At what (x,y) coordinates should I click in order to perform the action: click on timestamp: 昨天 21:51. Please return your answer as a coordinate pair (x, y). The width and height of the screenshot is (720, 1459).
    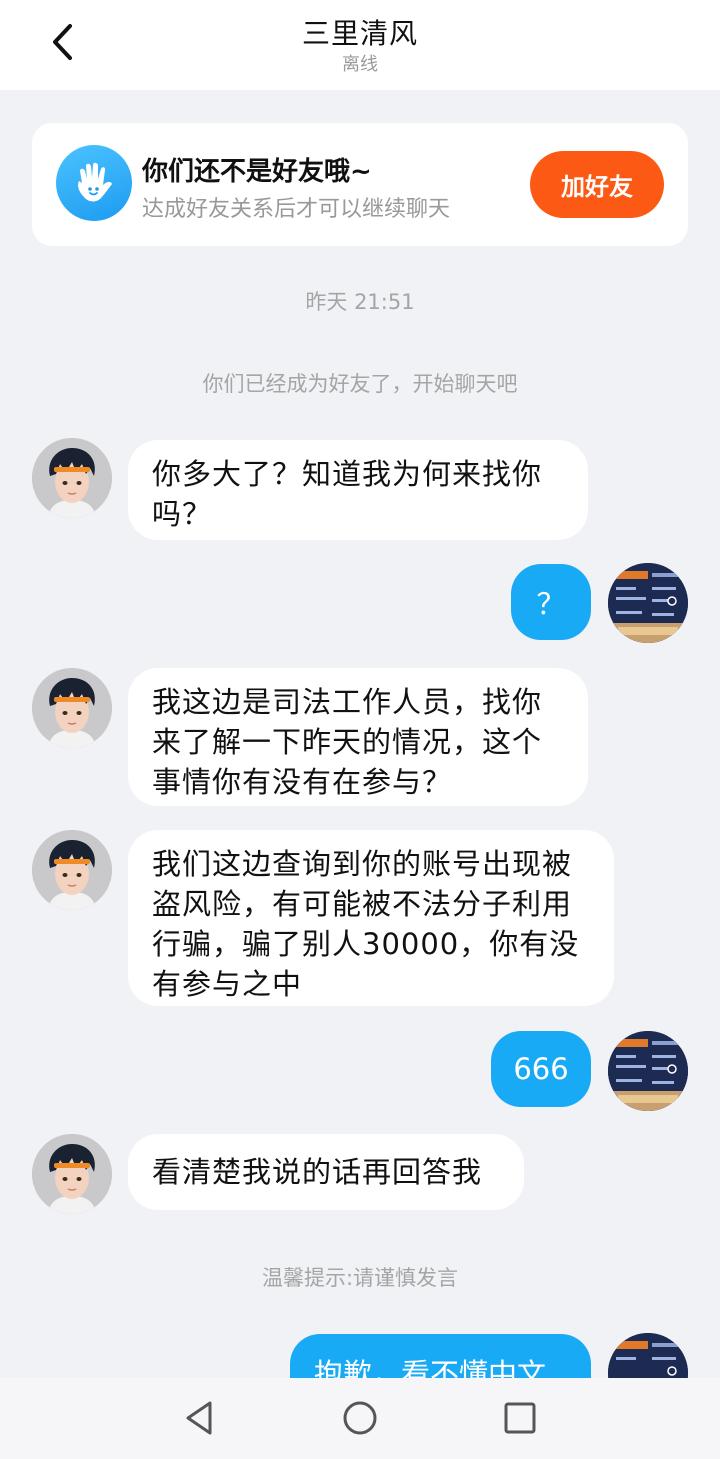
    Looking at the image, I should click on (360, 302).